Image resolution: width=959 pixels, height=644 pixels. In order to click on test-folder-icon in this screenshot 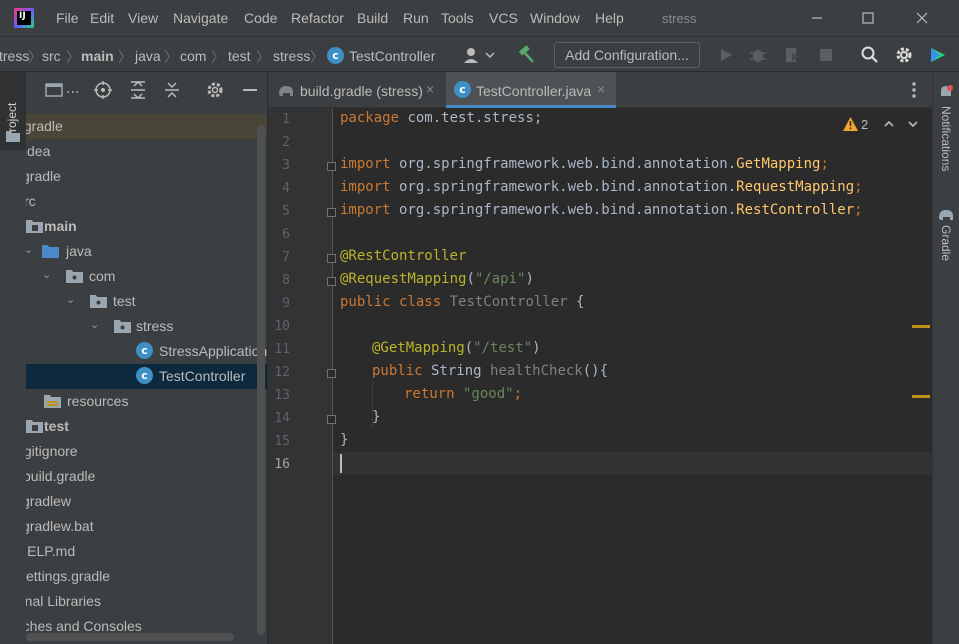, I will do `click(34, 426)`.